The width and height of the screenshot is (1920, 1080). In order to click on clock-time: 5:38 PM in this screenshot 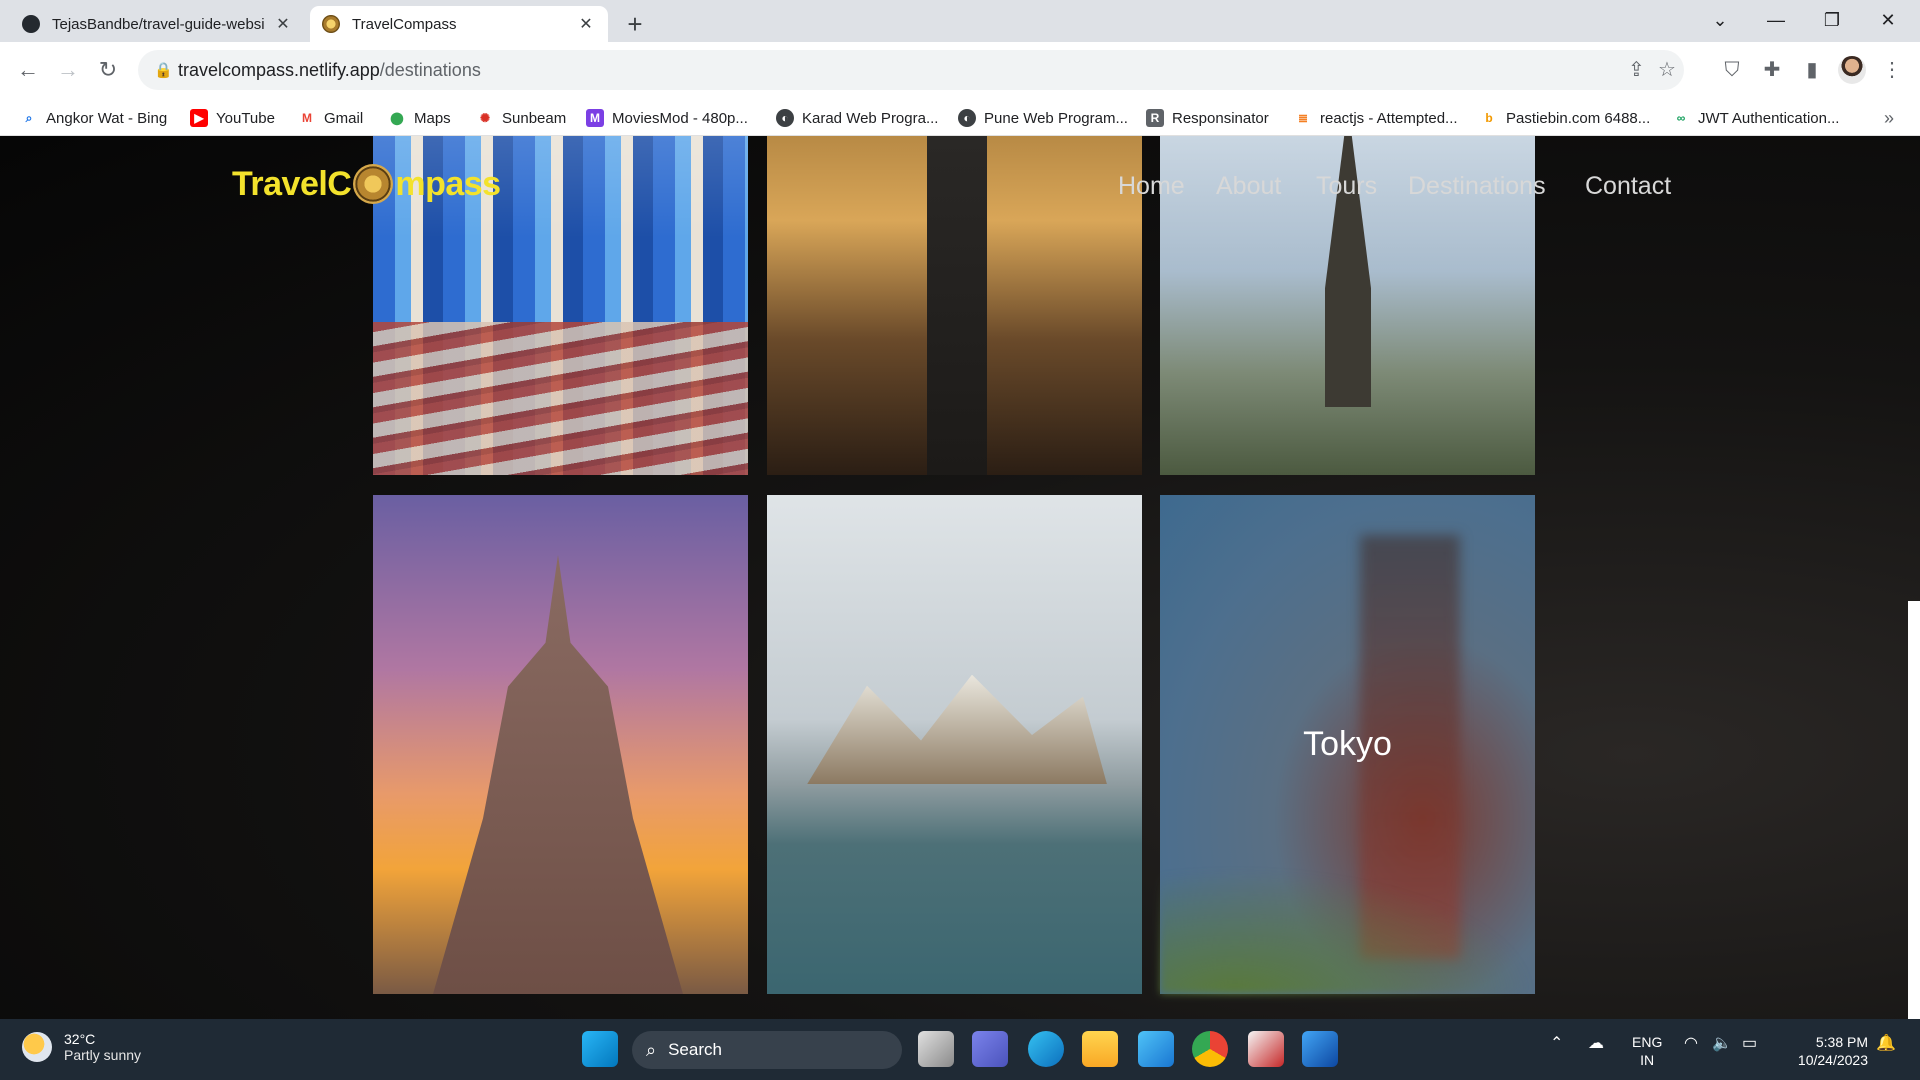, I will do `click(1841, 1042)`.